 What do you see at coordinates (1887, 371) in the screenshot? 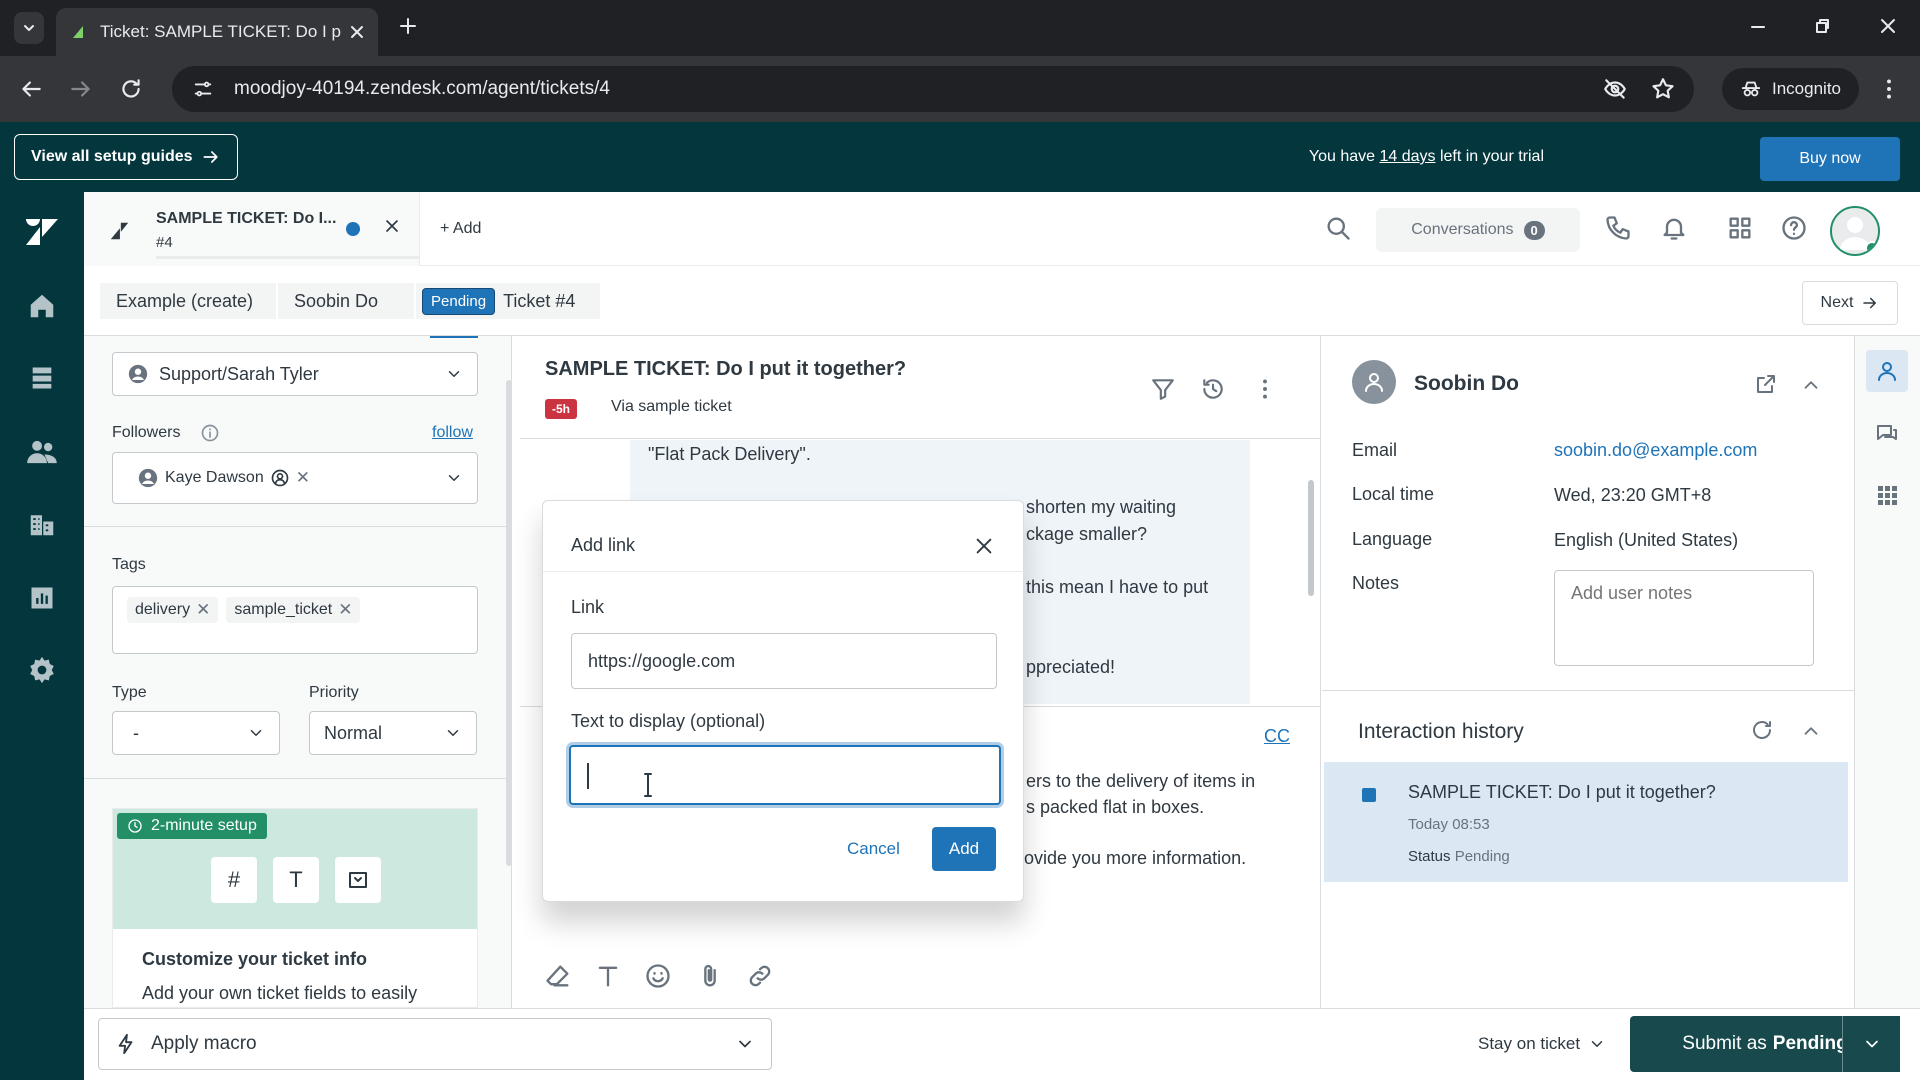
I see `customer-context-icon` at bounding box center [1887, 371].